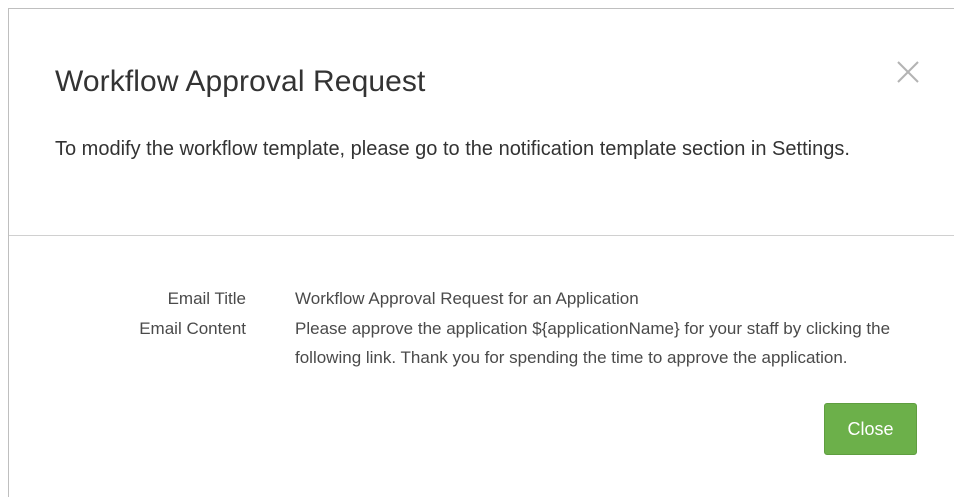 This screenshot has height=497, width=954. I want to click on close-x-icon, so click(908, 72).